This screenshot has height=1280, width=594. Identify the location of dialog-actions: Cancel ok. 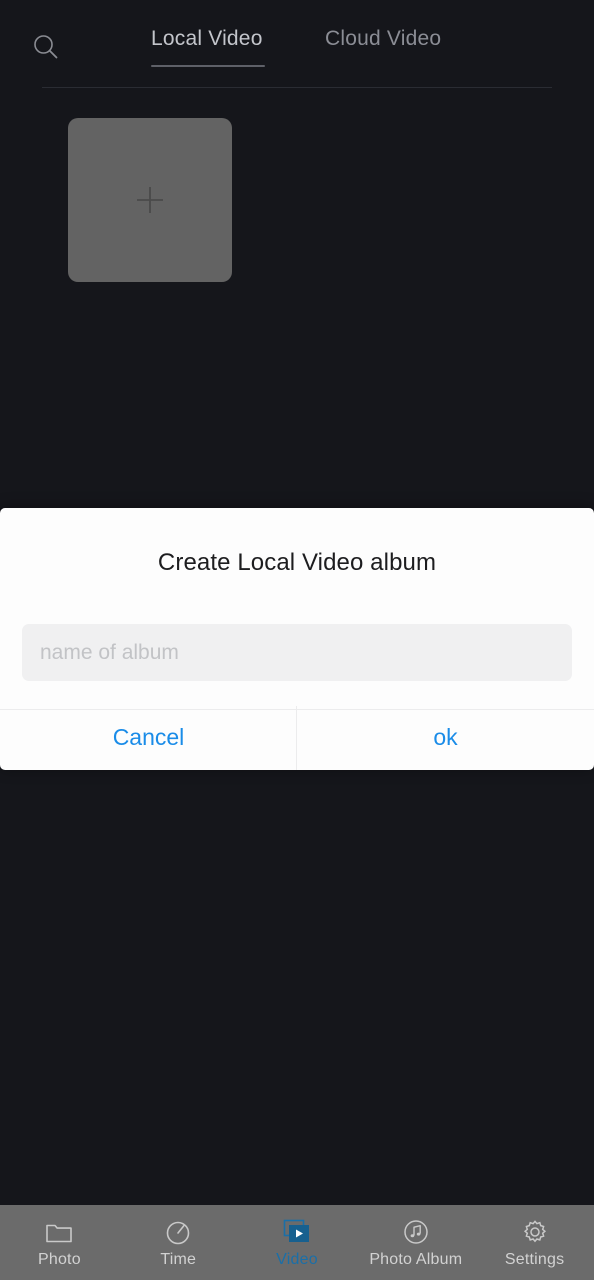
(297, 740).